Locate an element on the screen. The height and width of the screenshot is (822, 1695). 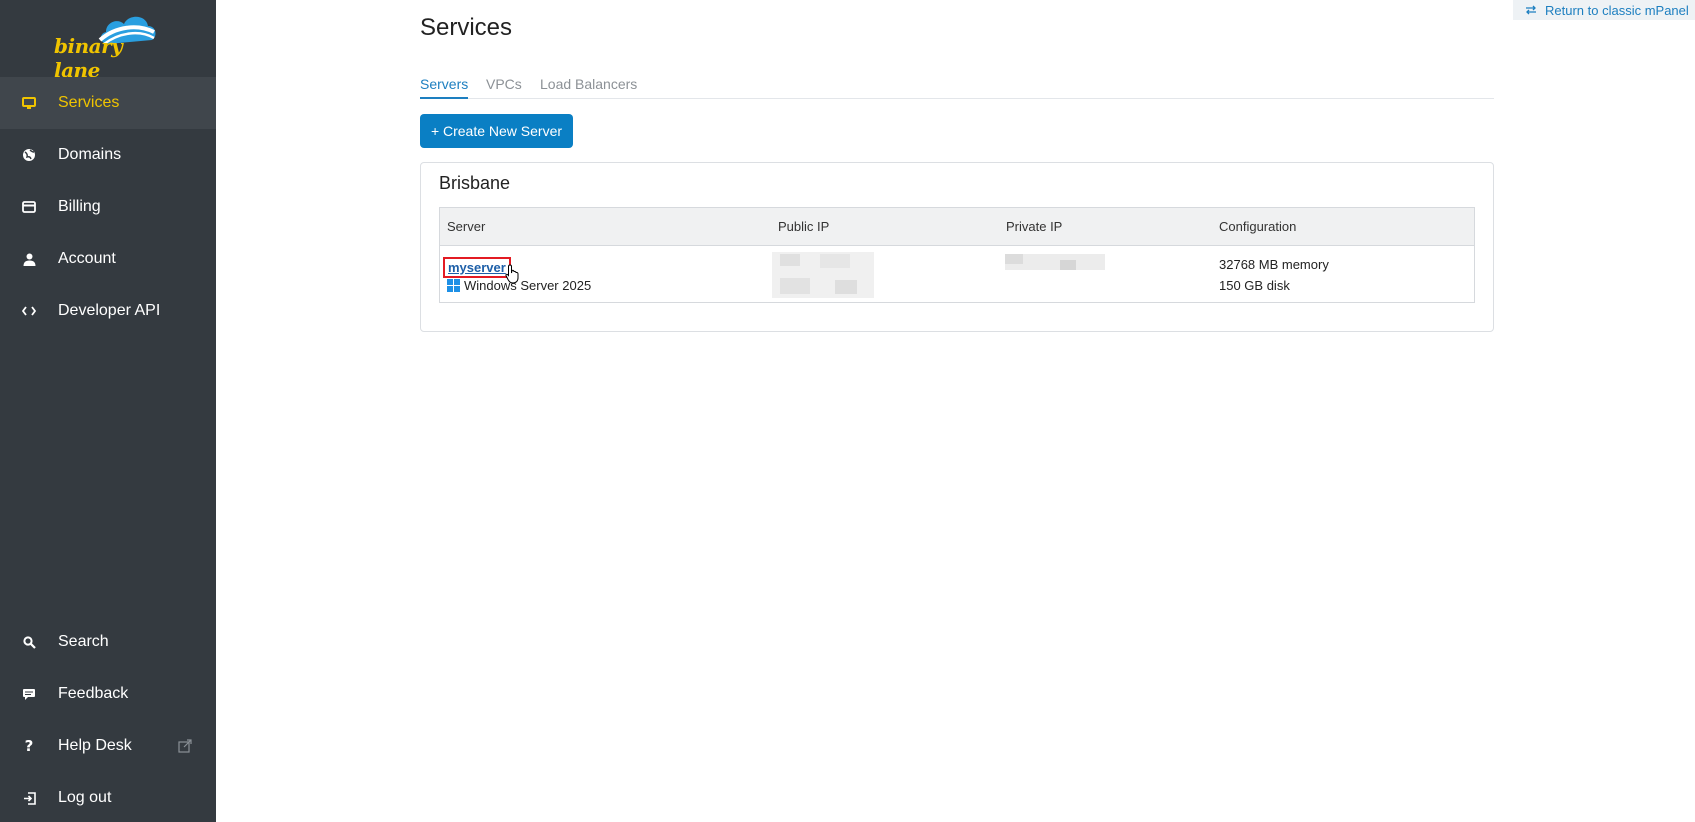
sidebar-item-account: Account is located at coordinates (108, 259).